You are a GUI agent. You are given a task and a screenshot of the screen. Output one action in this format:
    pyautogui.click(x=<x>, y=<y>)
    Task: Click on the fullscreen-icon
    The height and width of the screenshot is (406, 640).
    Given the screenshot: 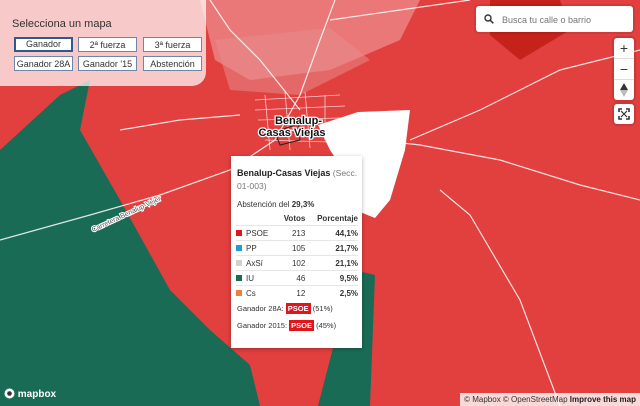 What is the action you would take?
    pyautogui.click(x=624, y=114)
    